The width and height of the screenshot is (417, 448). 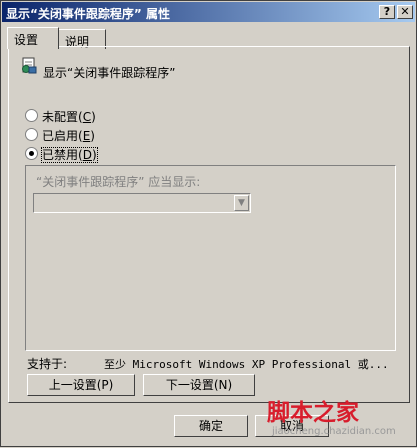 What do you see at coordinates (29, 65) in the screenshot?
I see `policy-setting-icon` at bounding box center [29, 65].